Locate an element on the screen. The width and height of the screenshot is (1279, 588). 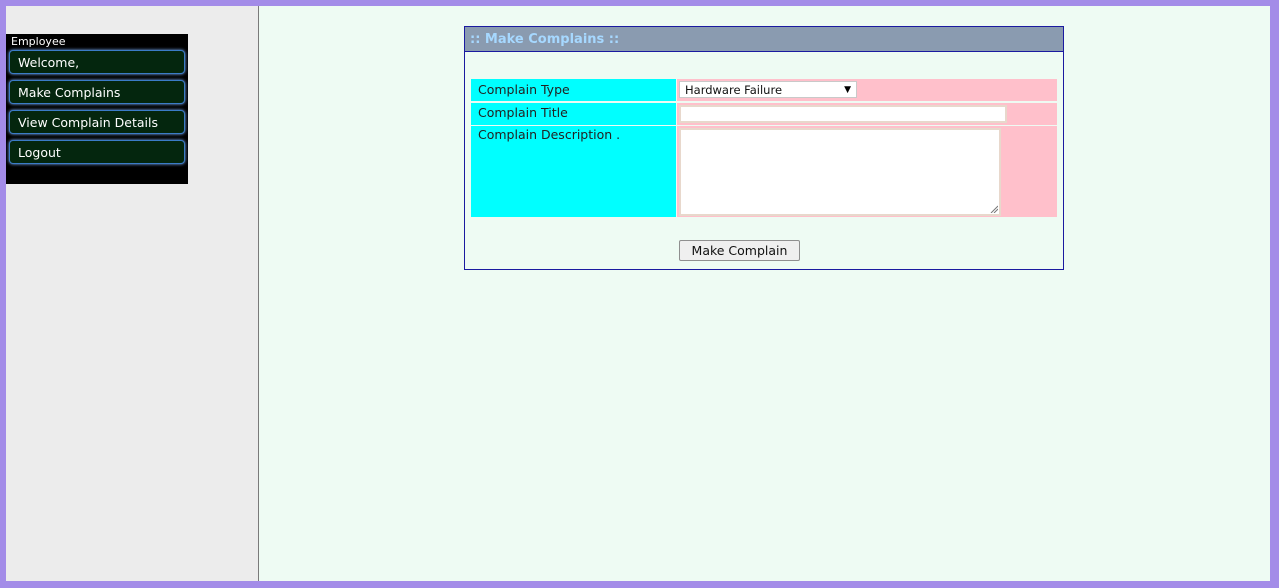
complain-title-label: Complain Title is located at coordinates (573, 114).